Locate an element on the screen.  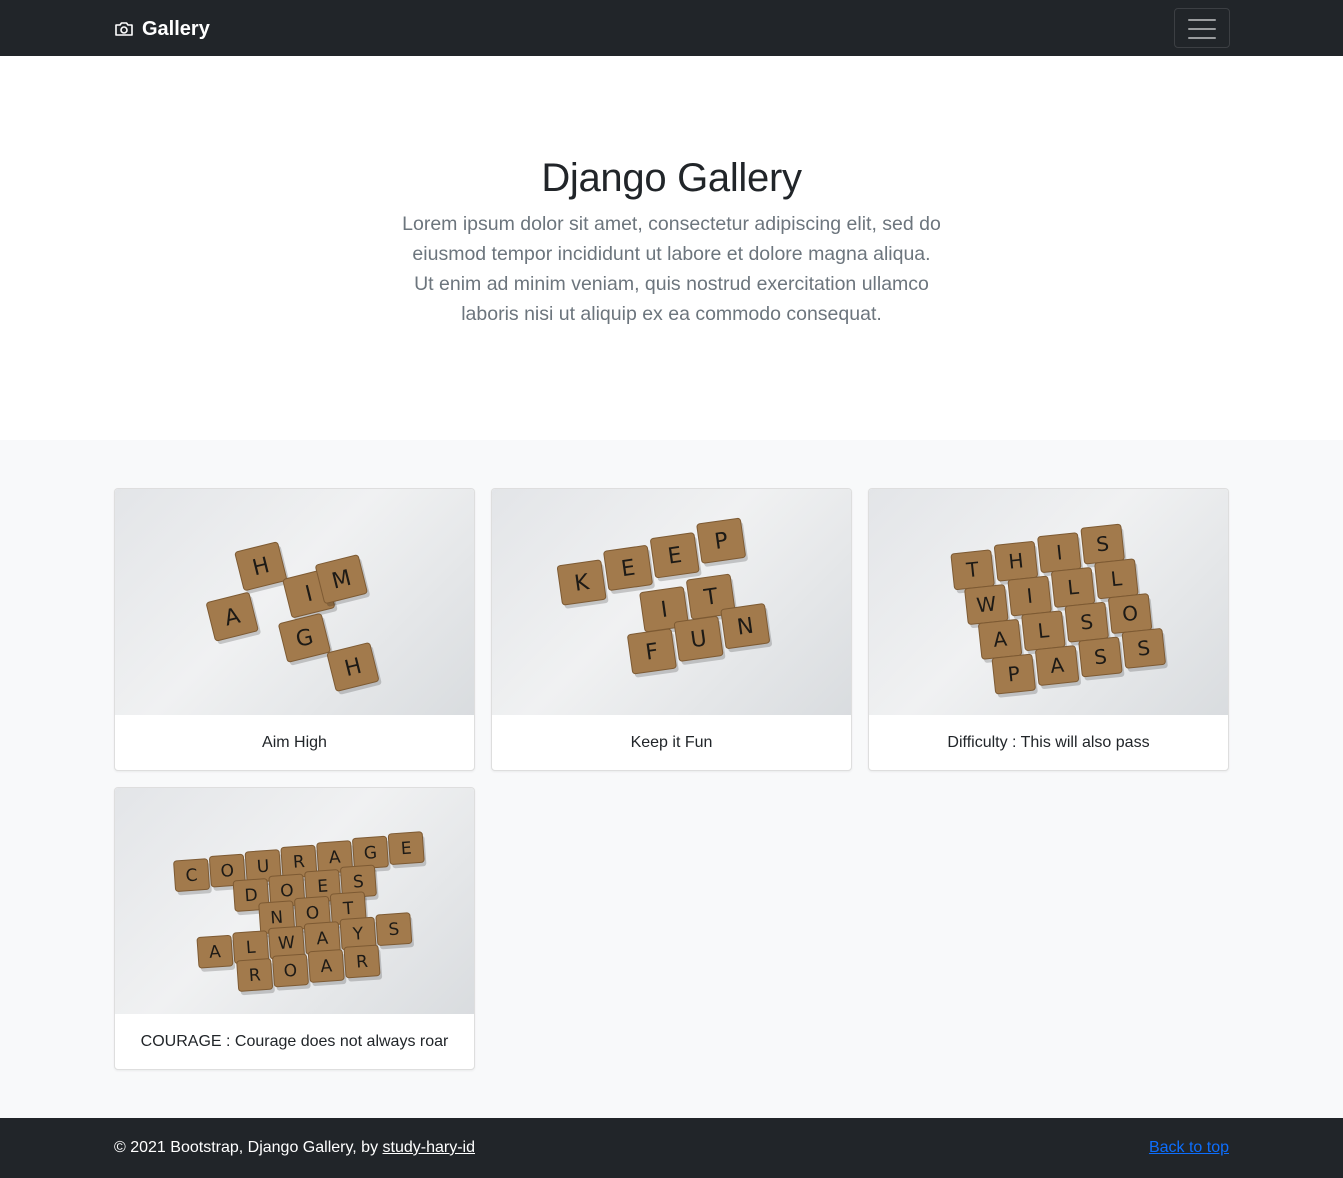
letter-tile: K is located at coordinates (582, 584).